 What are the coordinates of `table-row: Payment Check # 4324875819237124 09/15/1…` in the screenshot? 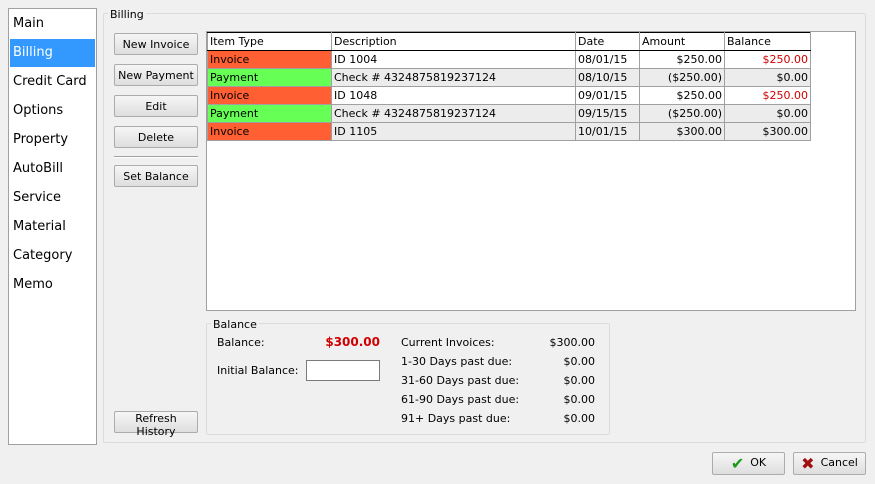 It's located at (509, 113).